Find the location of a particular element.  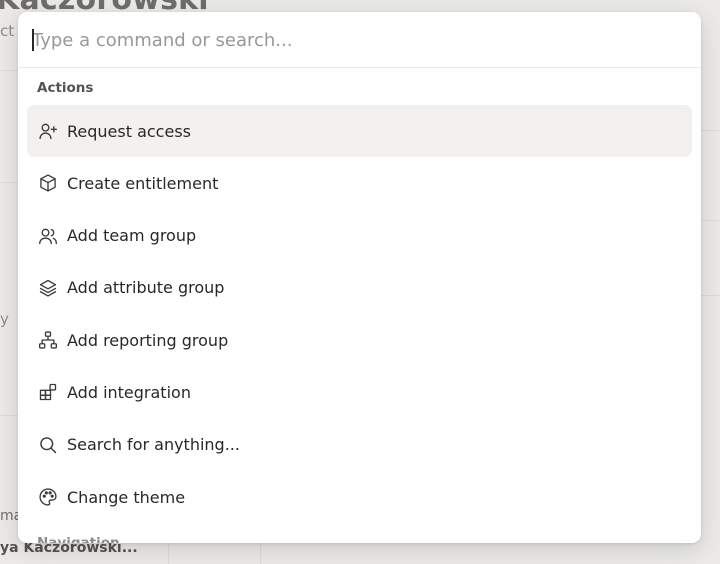

command-item-label: Add reporting group is located at coordinates (148, 340).